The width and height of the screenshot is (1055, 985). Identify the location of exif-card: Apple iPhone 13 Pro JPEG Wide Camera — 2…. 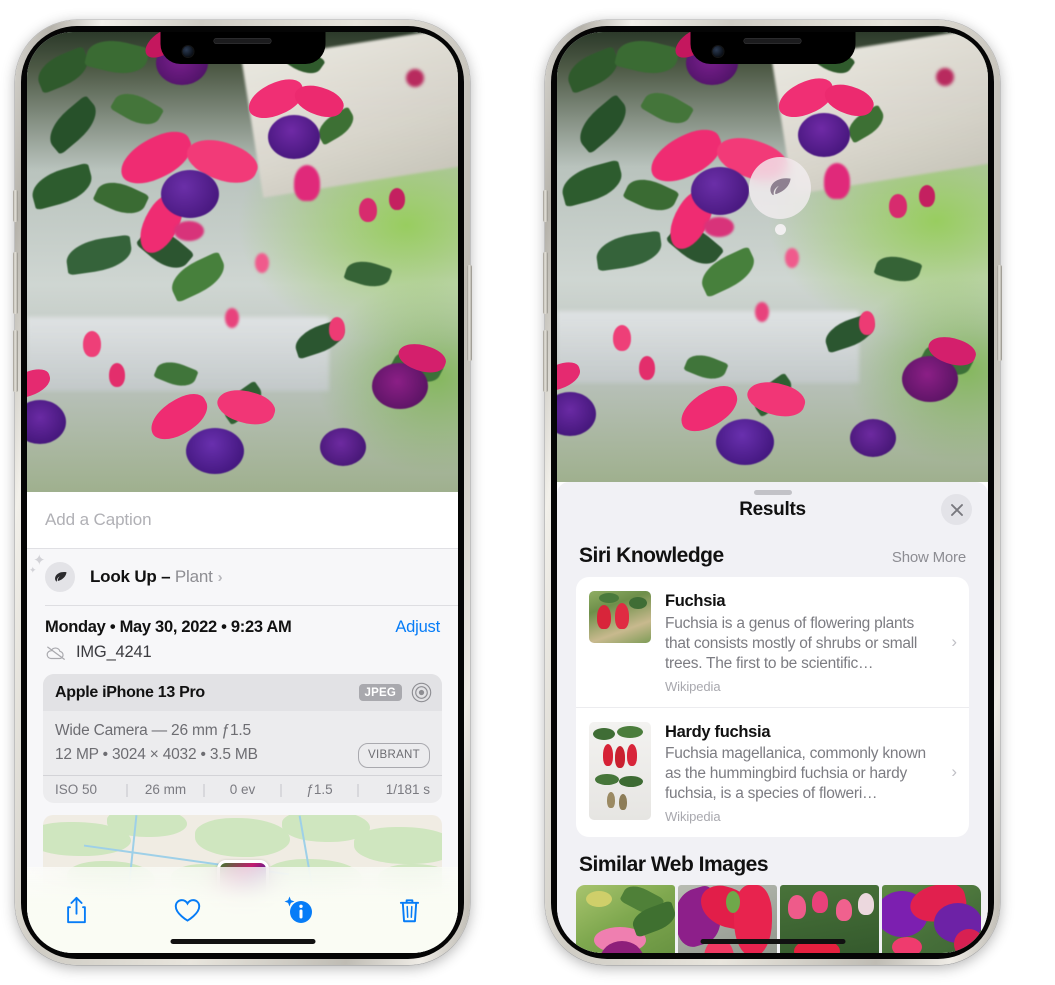
(242, 738).